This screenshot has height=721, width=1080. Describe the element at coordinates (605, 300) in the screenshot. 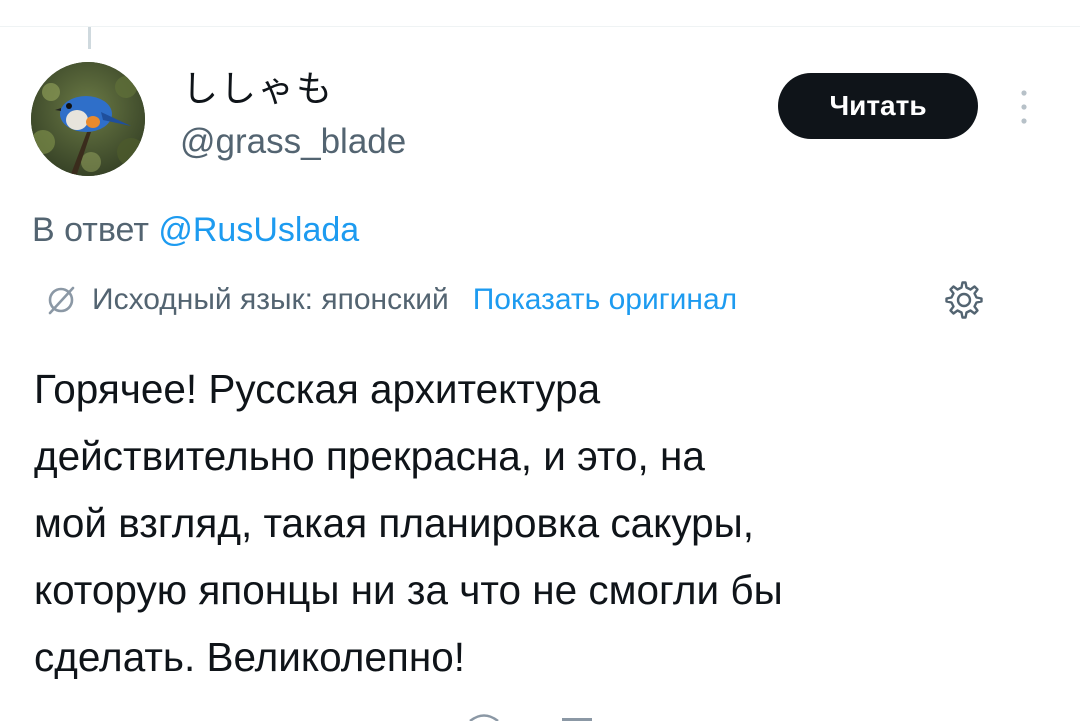

I see `show-original-link: Показать оригинал` at that location.